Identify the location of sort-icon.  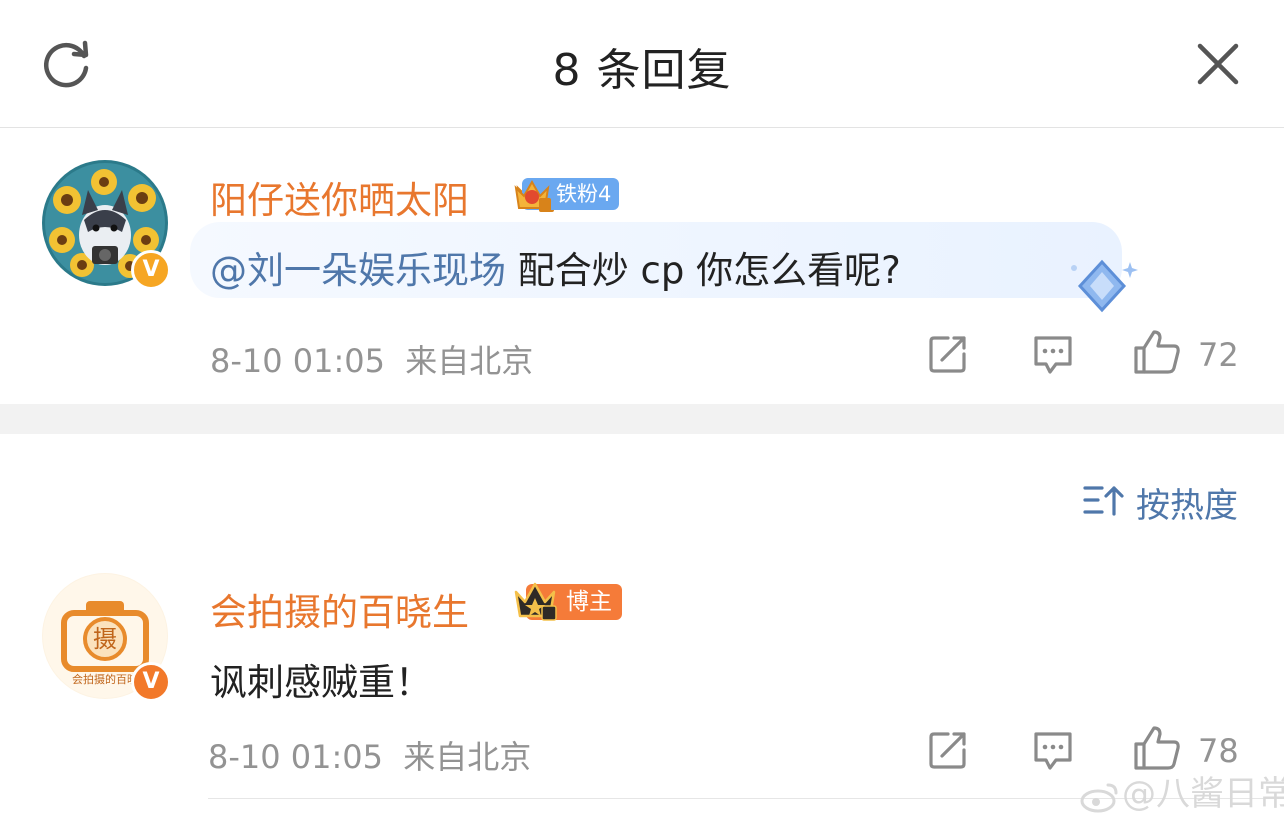
(1103, 501).